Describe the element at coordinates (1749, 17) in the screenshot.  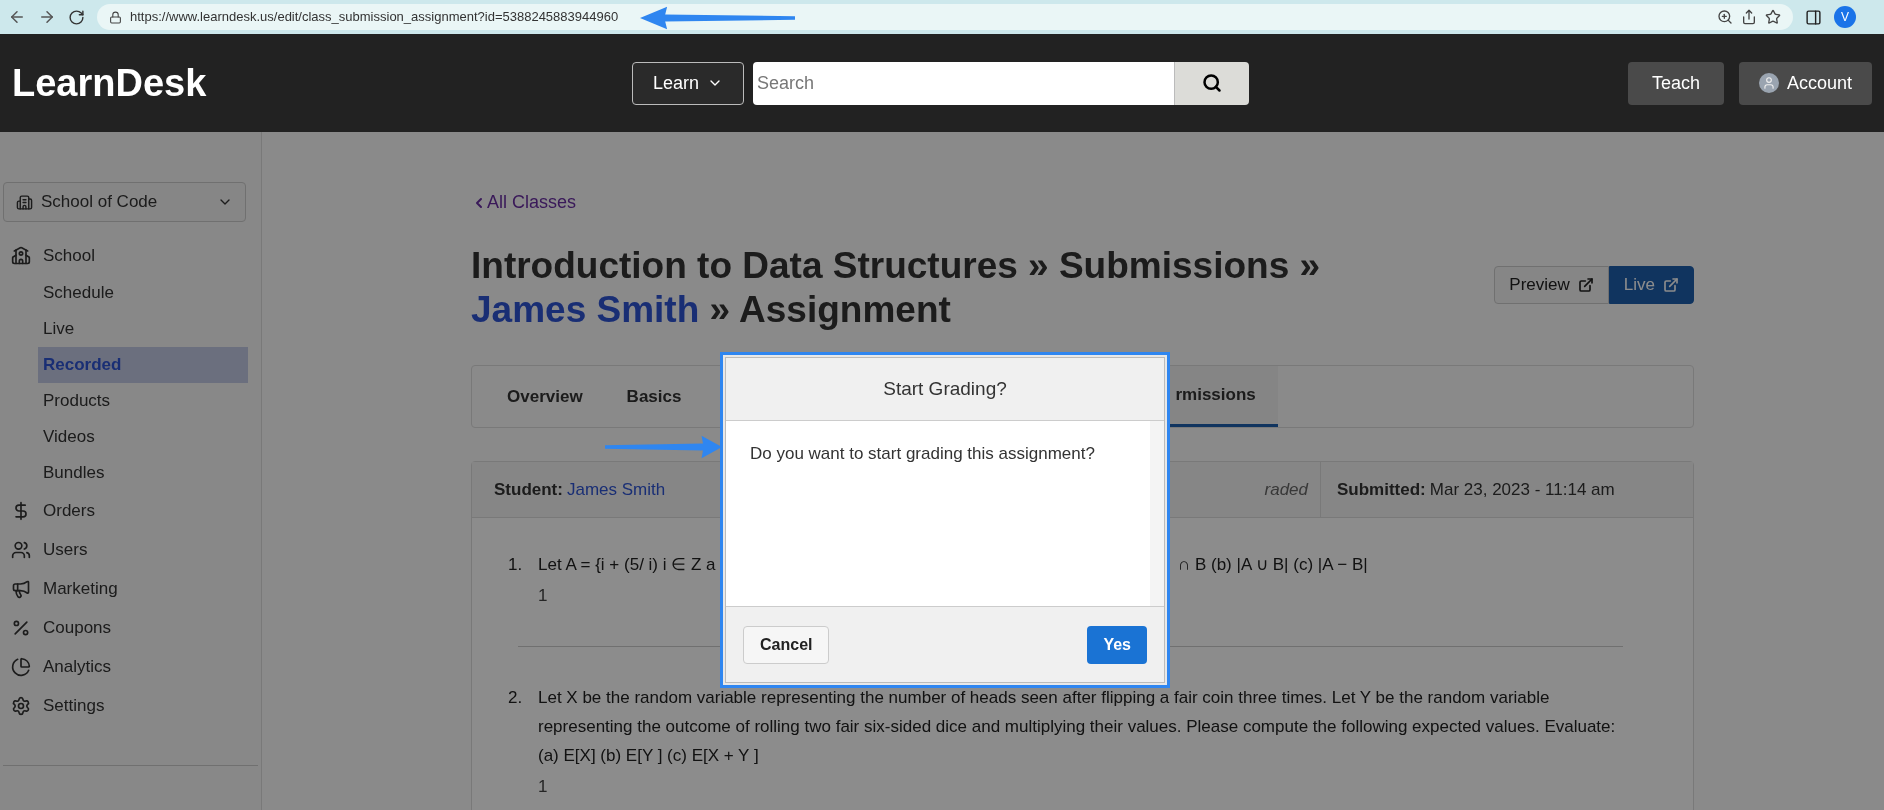
I see `share-icon` at that location.